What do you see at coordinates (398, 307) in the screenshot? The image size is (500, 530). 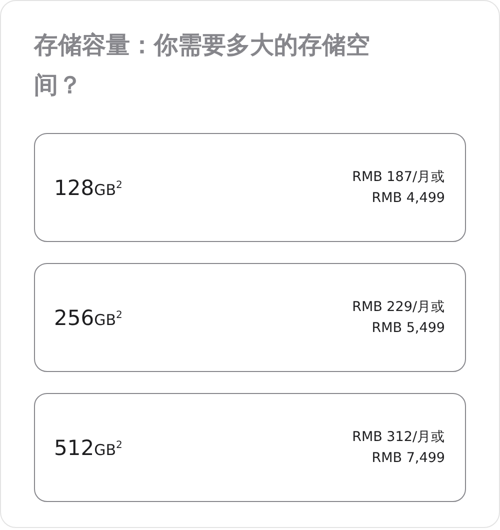 I see `monthly-price: RMB 229/月或` at bounding box center [398, 307].